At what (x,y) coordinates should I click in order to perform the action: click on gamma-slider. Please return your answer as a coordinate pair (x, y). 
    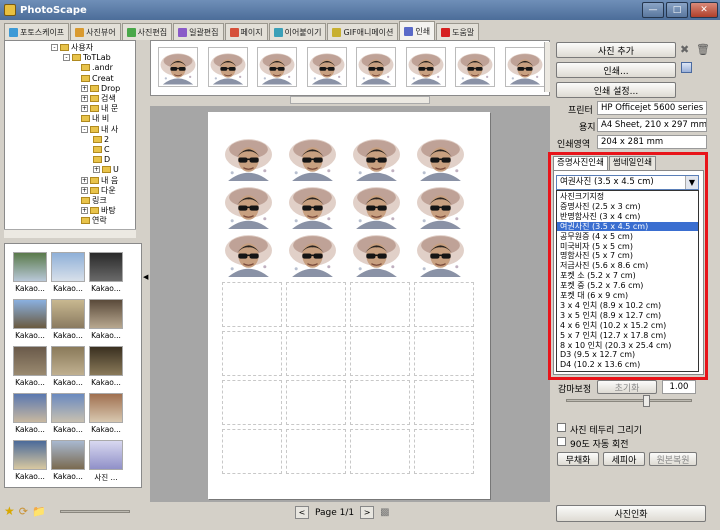
    Looking at the image, I should click on (629, 400).